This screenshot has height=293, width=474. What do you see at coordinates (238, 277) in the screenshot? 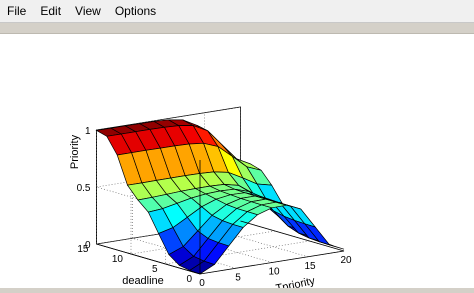
I see `x-tick-label: 5` at bounding box center [238, 277].